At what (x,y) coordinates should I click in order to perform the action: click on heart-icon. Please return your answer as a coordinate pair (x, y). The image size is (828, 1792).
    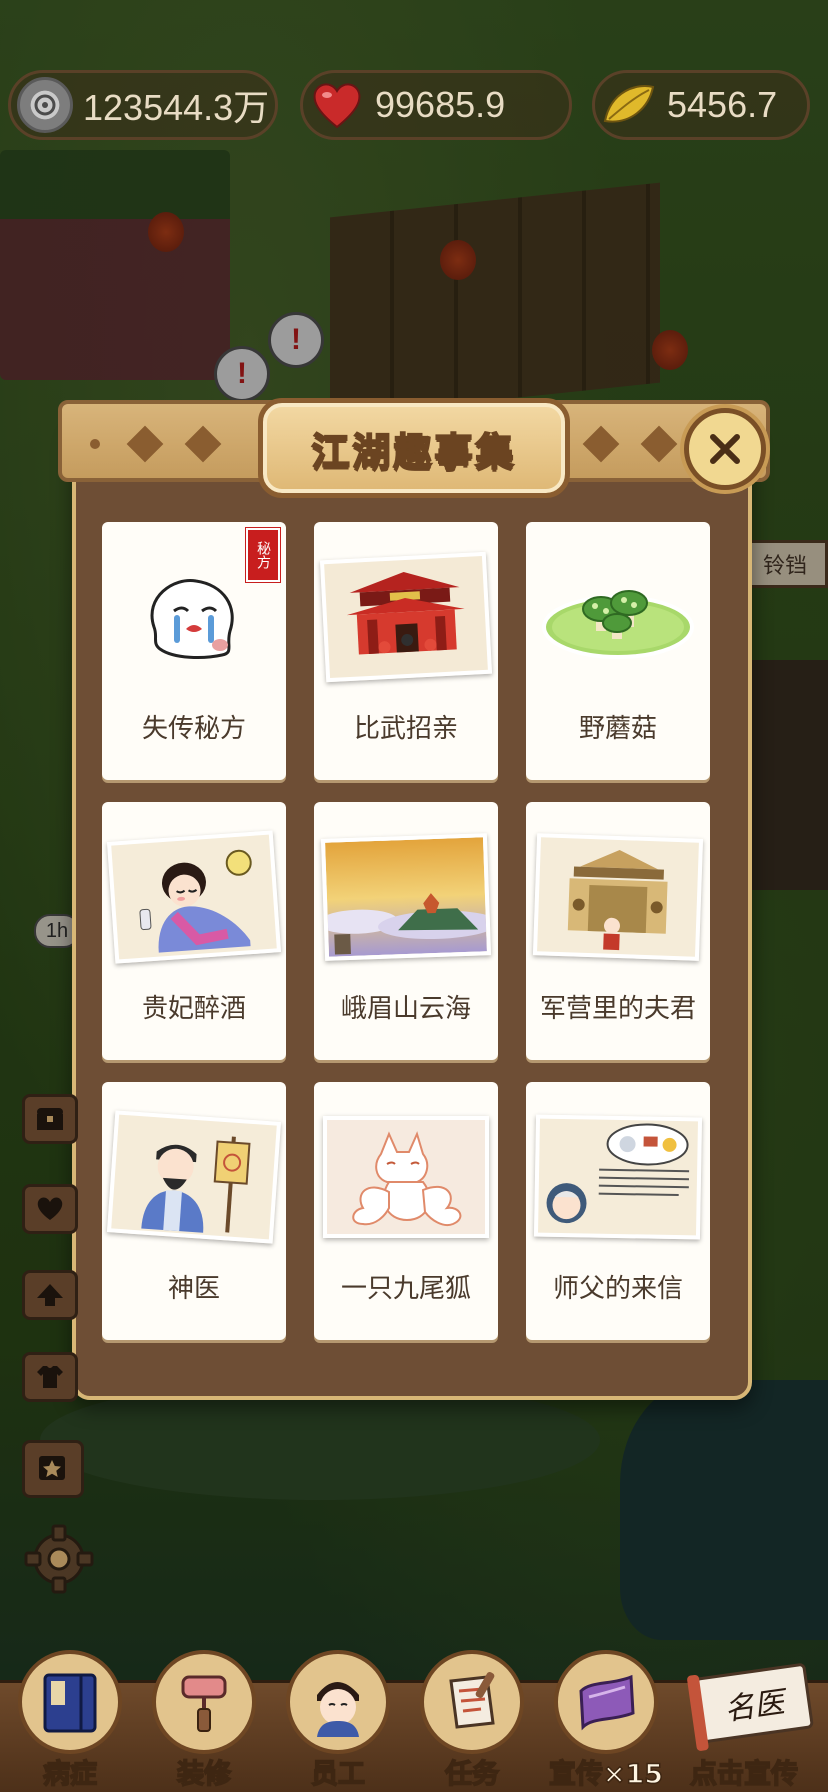
    Looking at the image, I should click on (337, 105).